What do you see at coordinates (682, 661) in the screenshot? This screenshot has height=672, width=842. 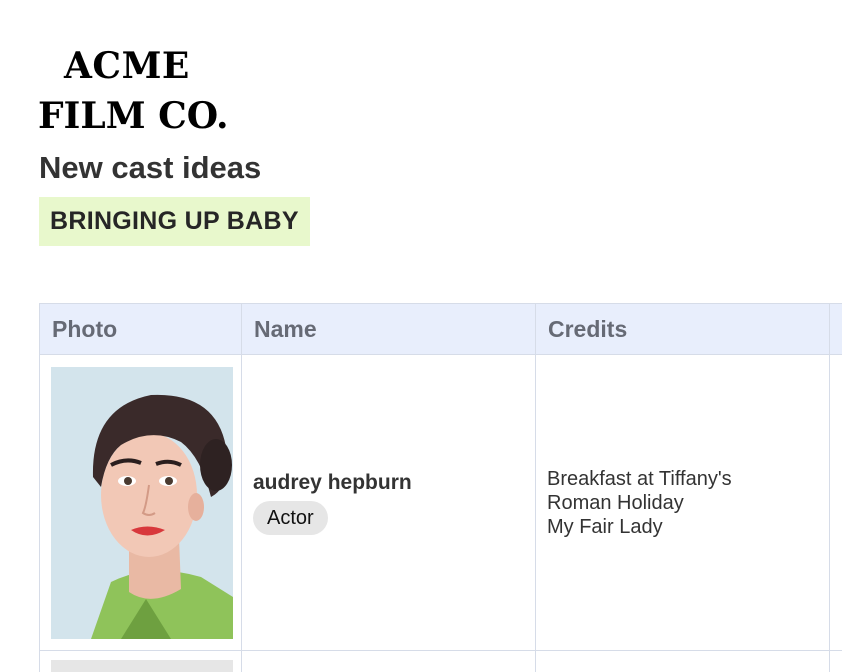 I see `credits-cell` at bounding box center [682, 661].